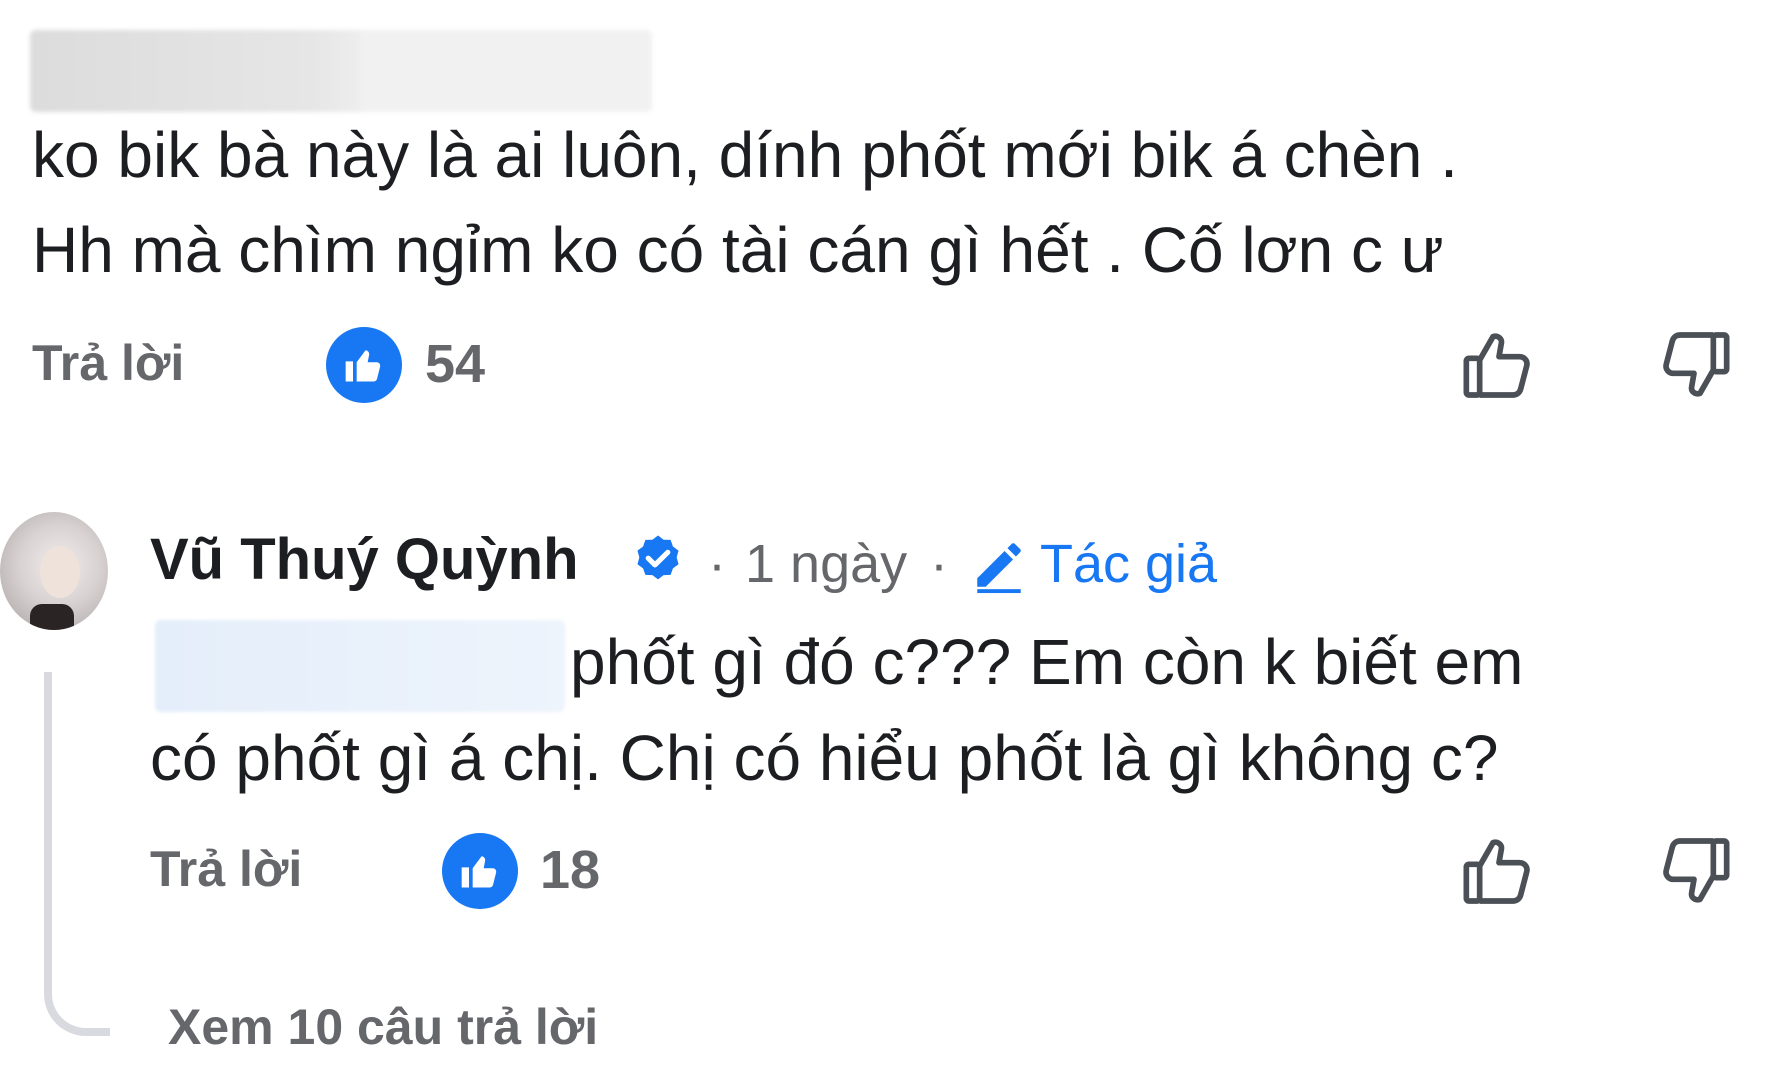 Image resolution: width=1771 pixels, height=1080 pixels. I want to click on author-tag: Tác giả, so click(1129, 564).